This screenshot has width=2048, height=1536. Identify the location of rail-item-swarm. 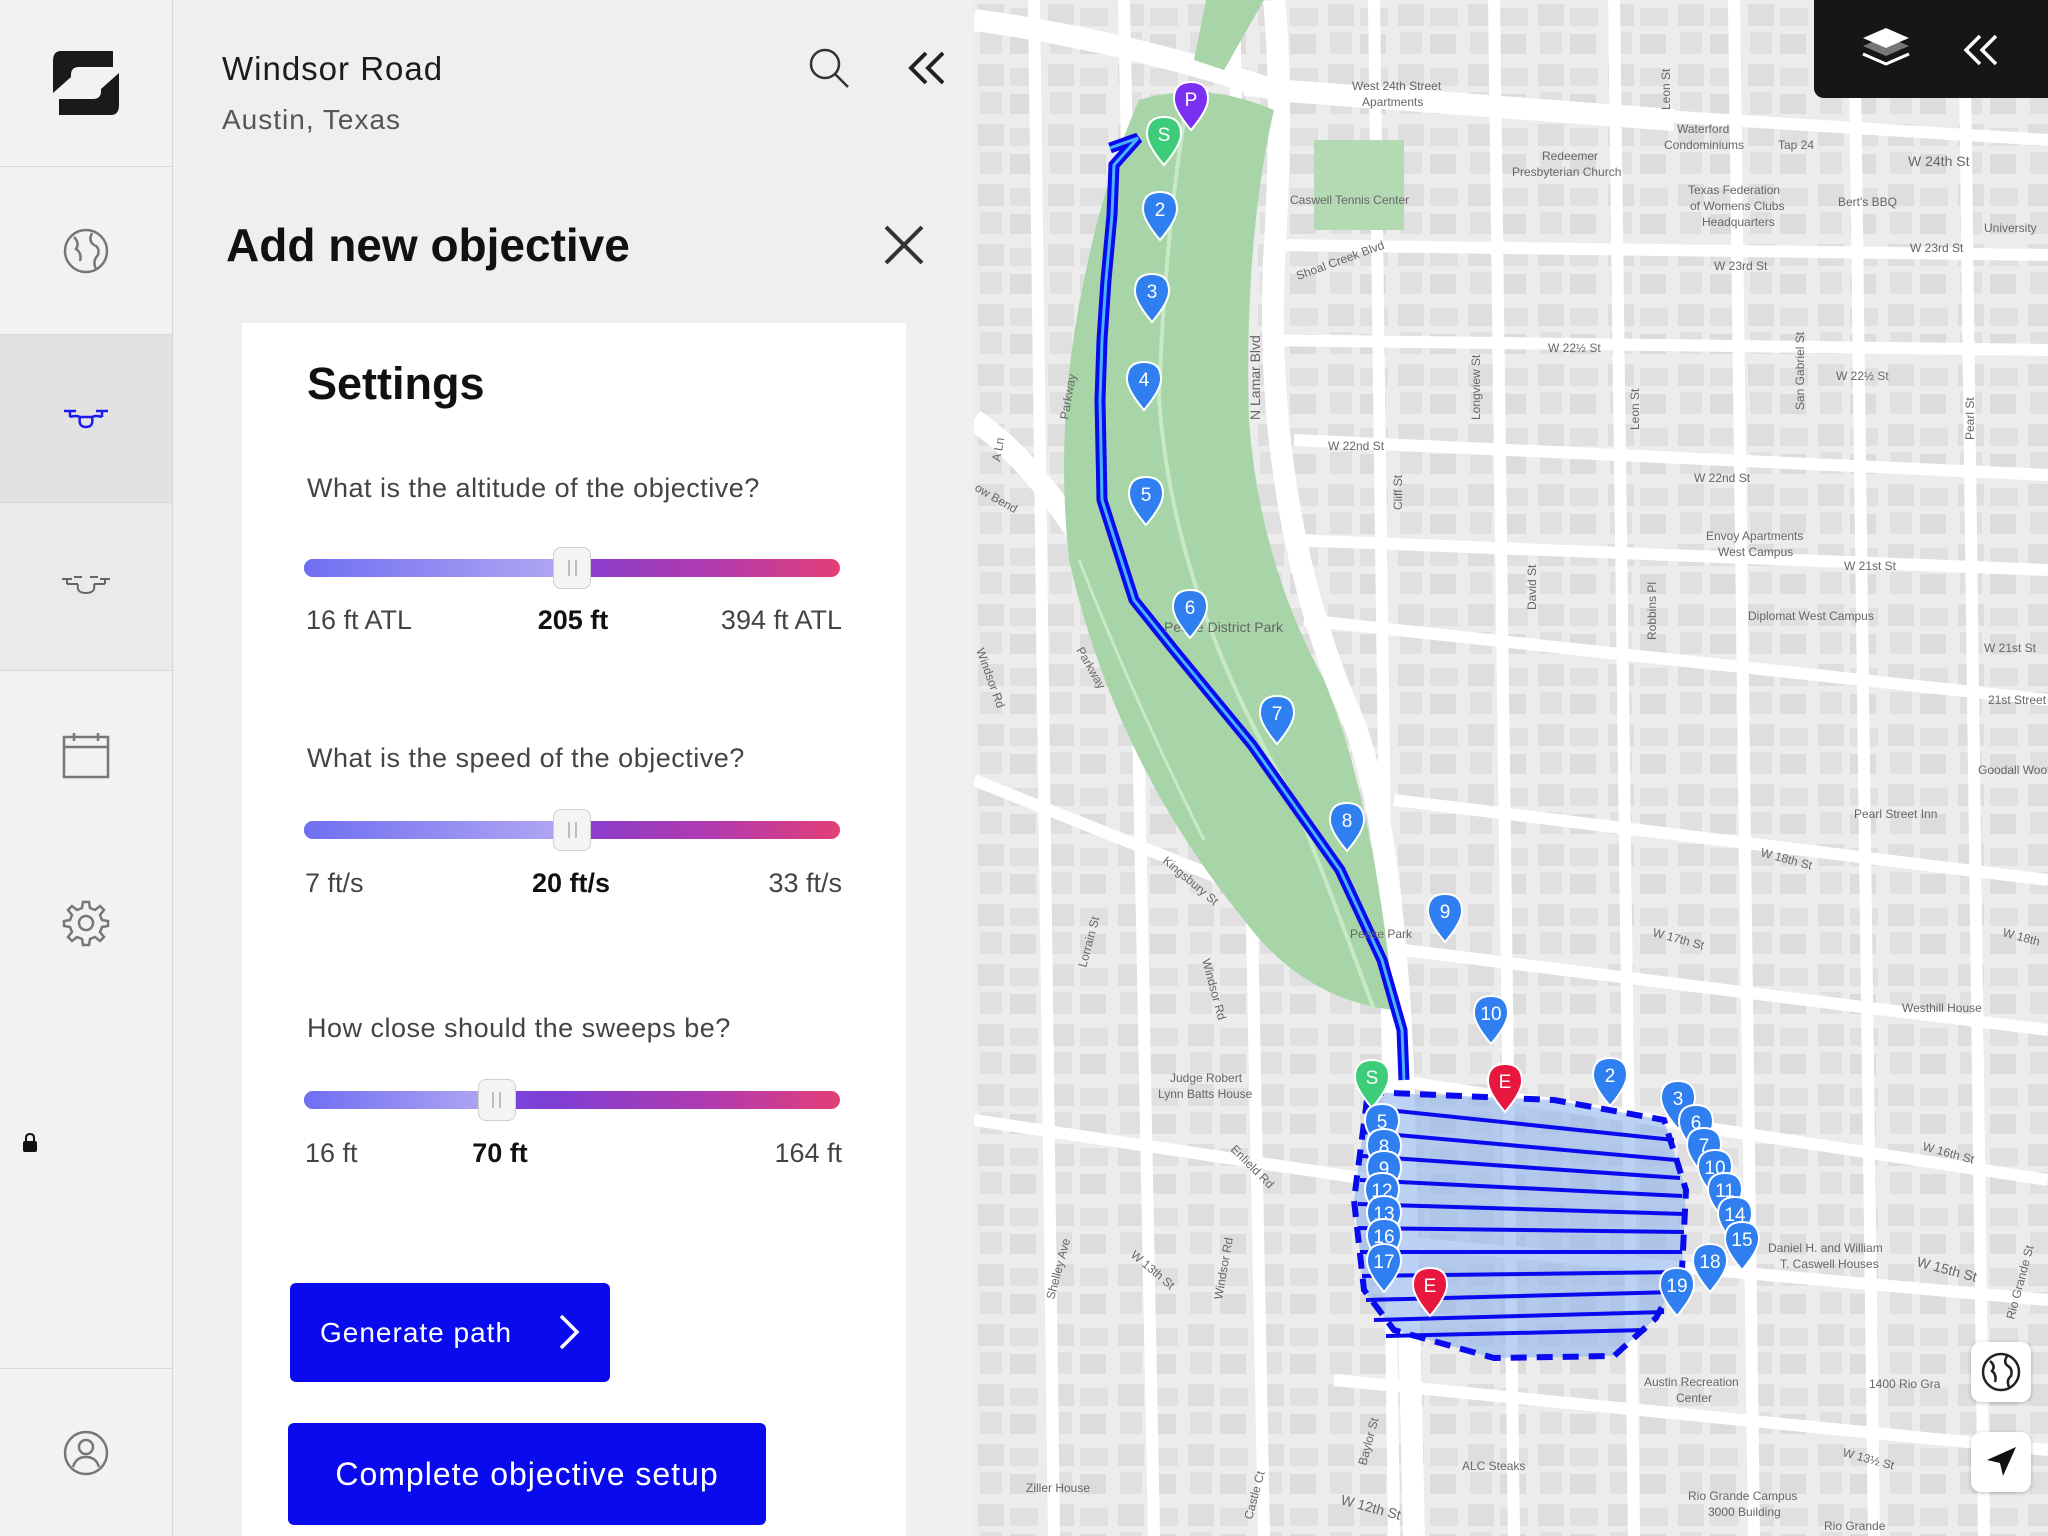
(86, 827).